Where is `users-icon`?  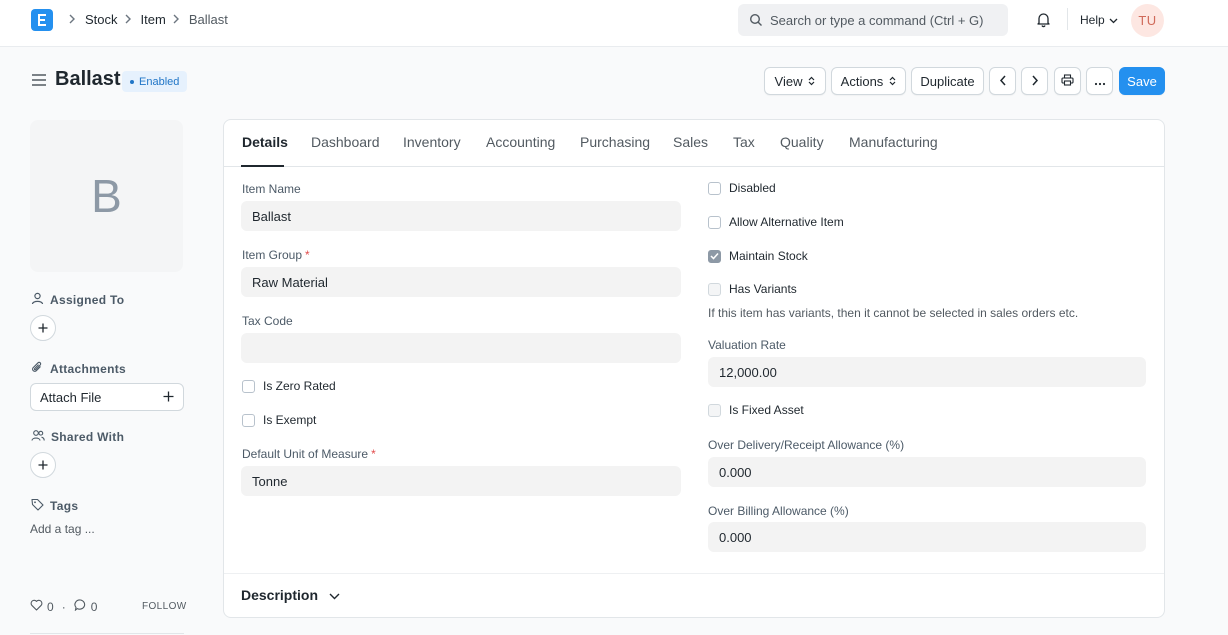
users-icon is located at coordinates (38, 437).